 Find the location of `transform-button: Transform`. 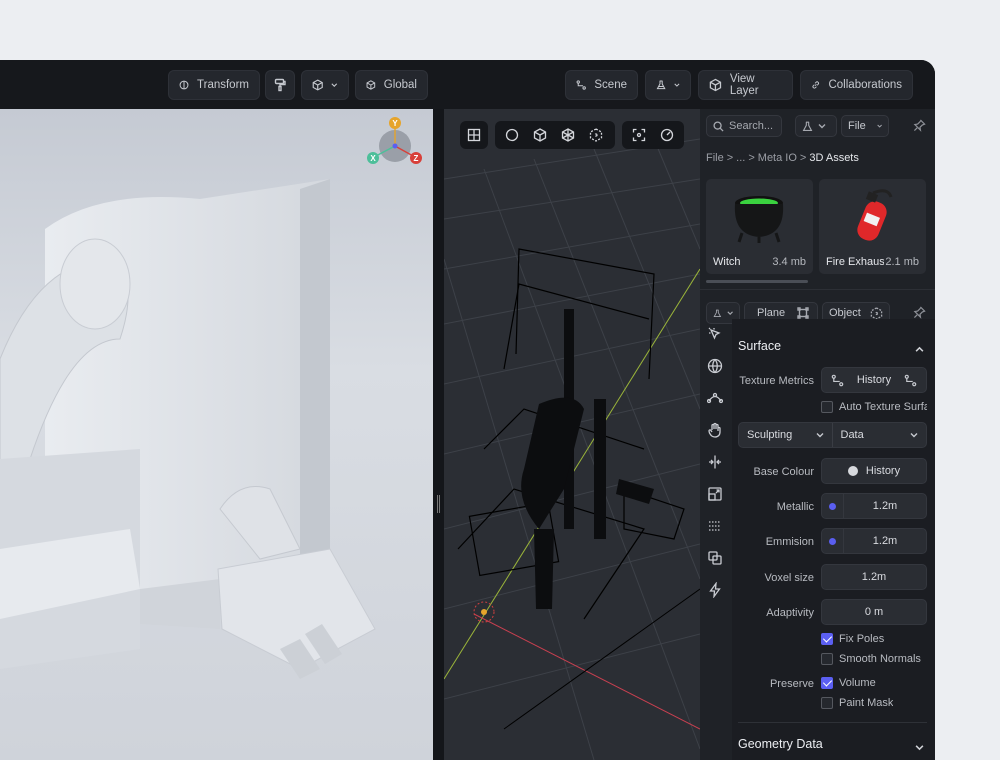

transform-button: Transform is located at coordinates (214, 85).